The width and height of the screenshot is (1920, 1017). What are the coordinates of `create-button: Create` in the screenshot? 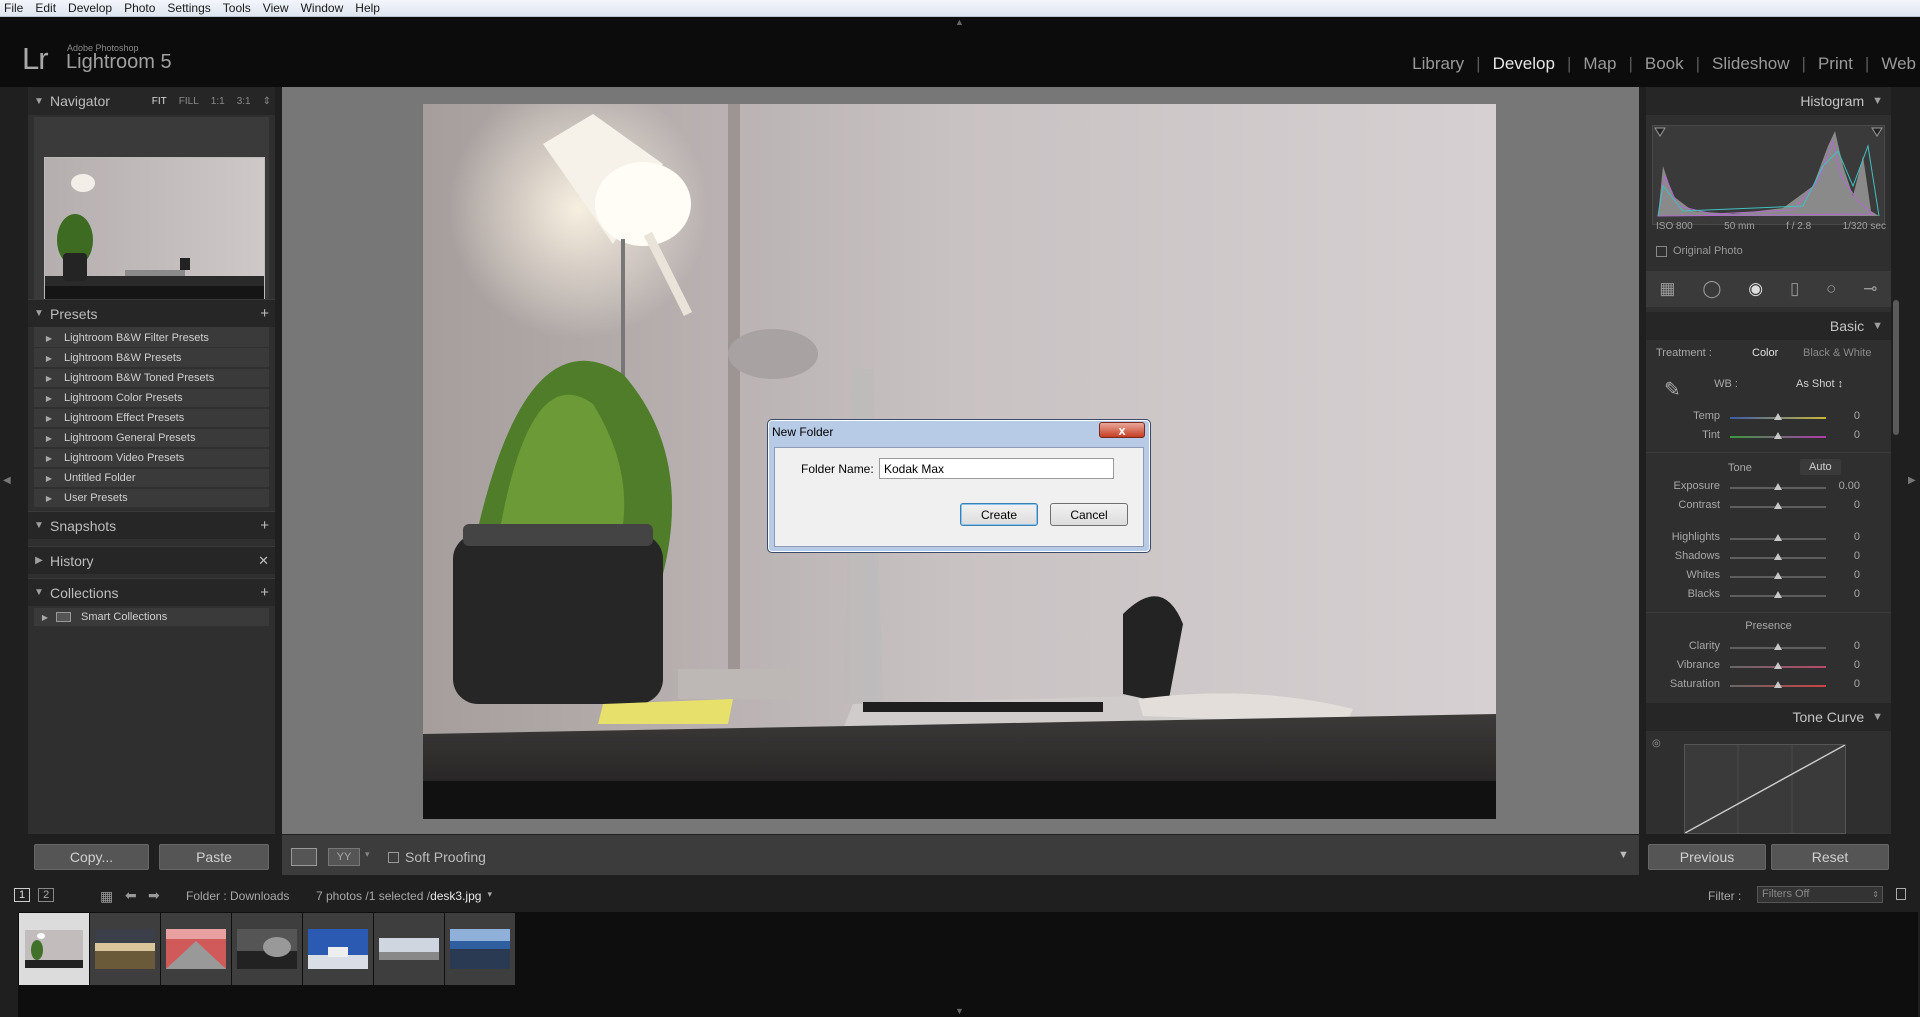 It's located at (999, 514).